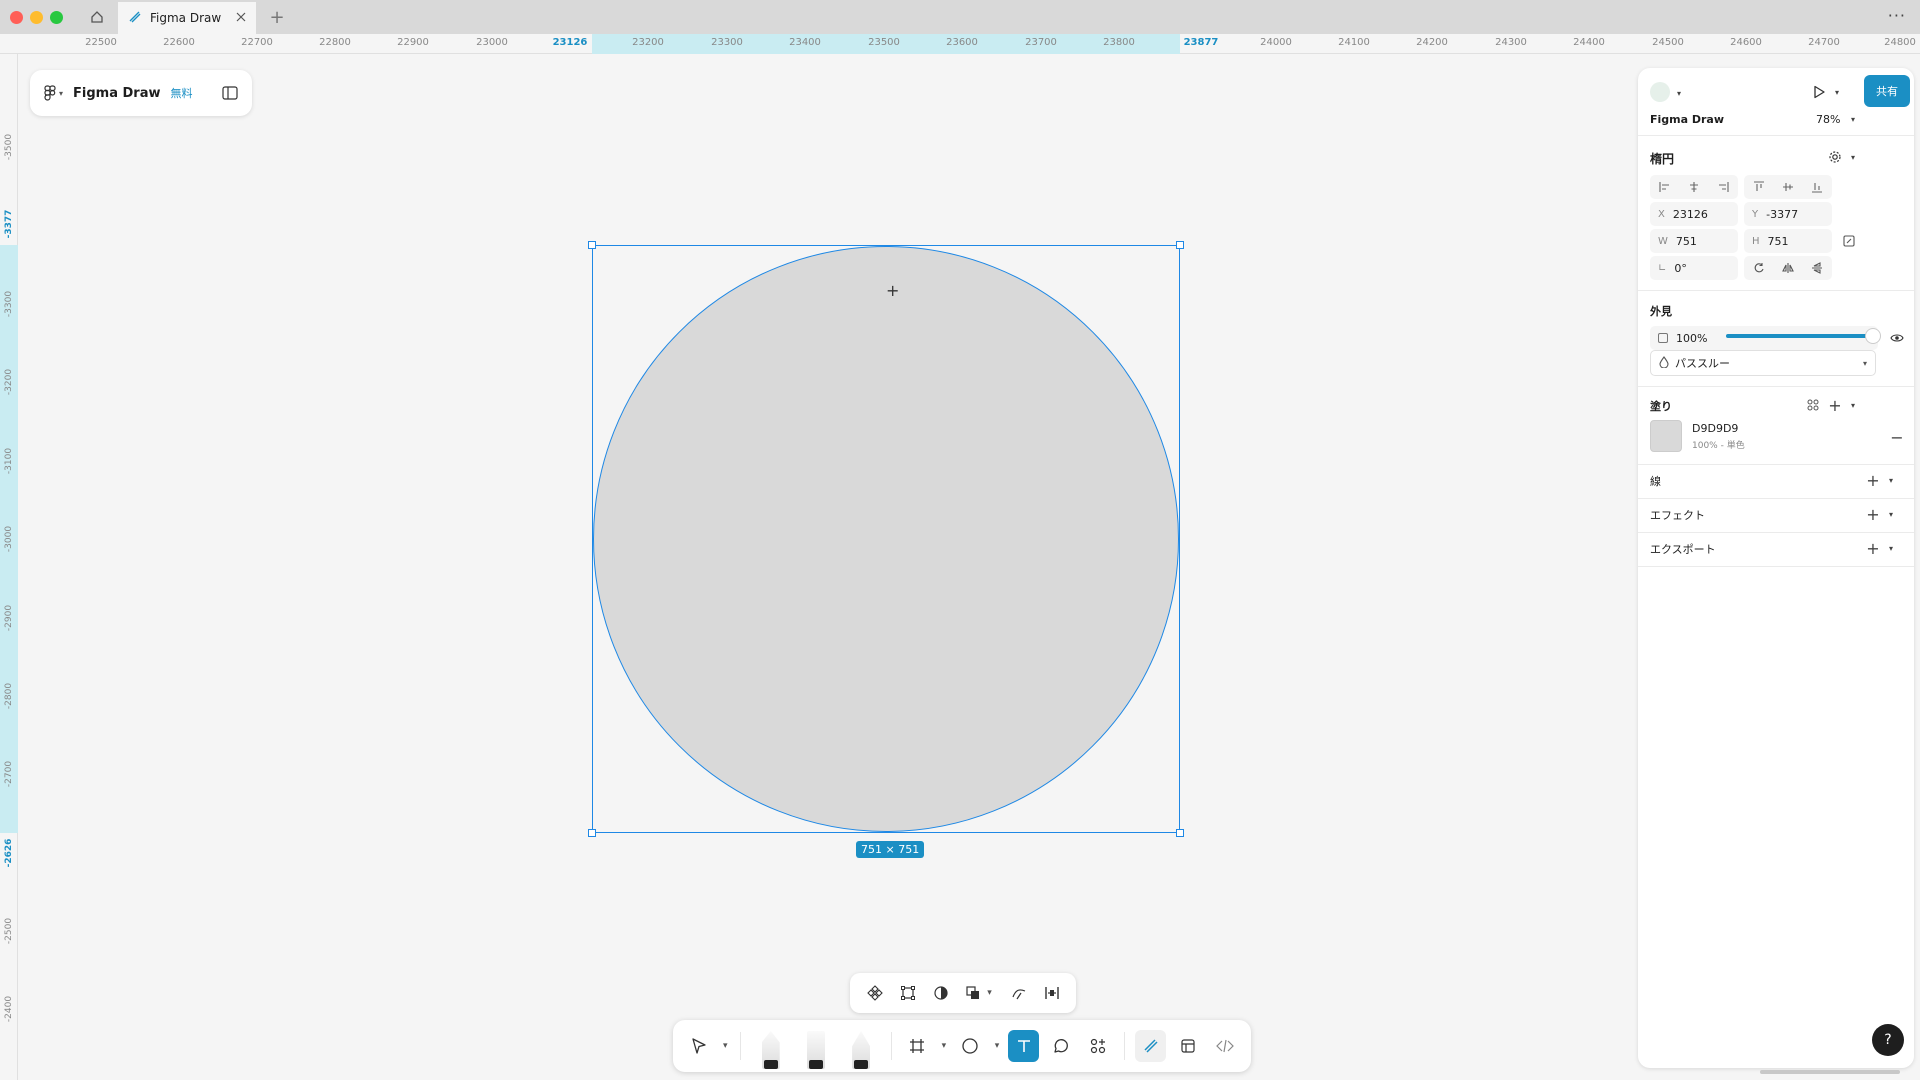 This screenshot has width=1920, height=1080. Describe the element at coordinates (727, 42) in the screenshot. I see `ruler-tick: 23300` at that location.